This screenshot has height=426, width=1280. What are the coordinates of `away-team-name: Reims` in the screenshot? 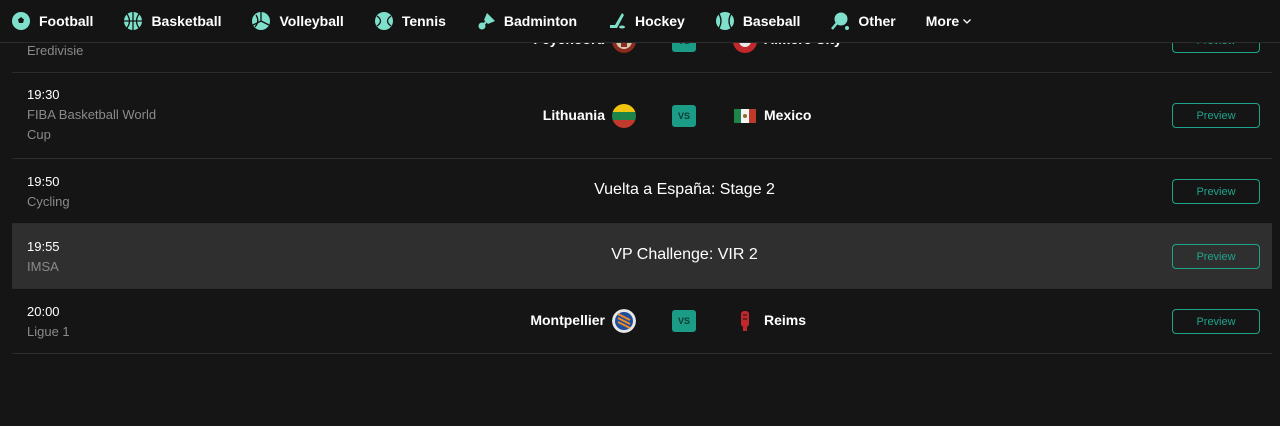 It's located at (785, 320).